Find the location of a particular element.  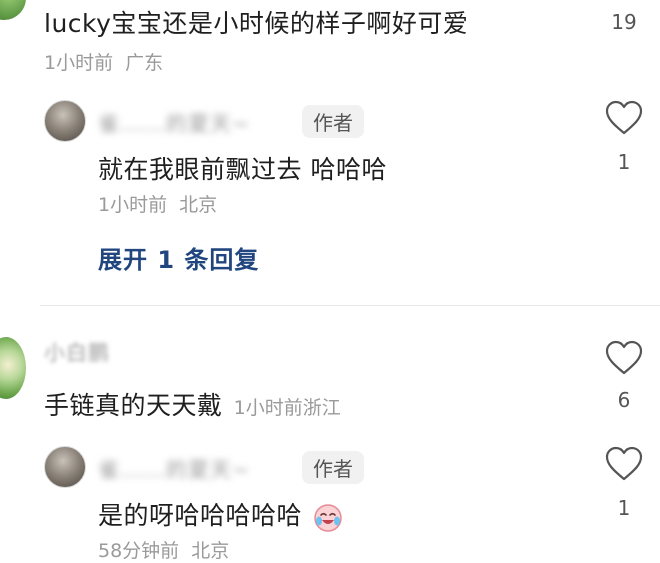

comment-text: lucky宝宝还是小时候的样子啊好可爱 is located at coordinates (256, 23).